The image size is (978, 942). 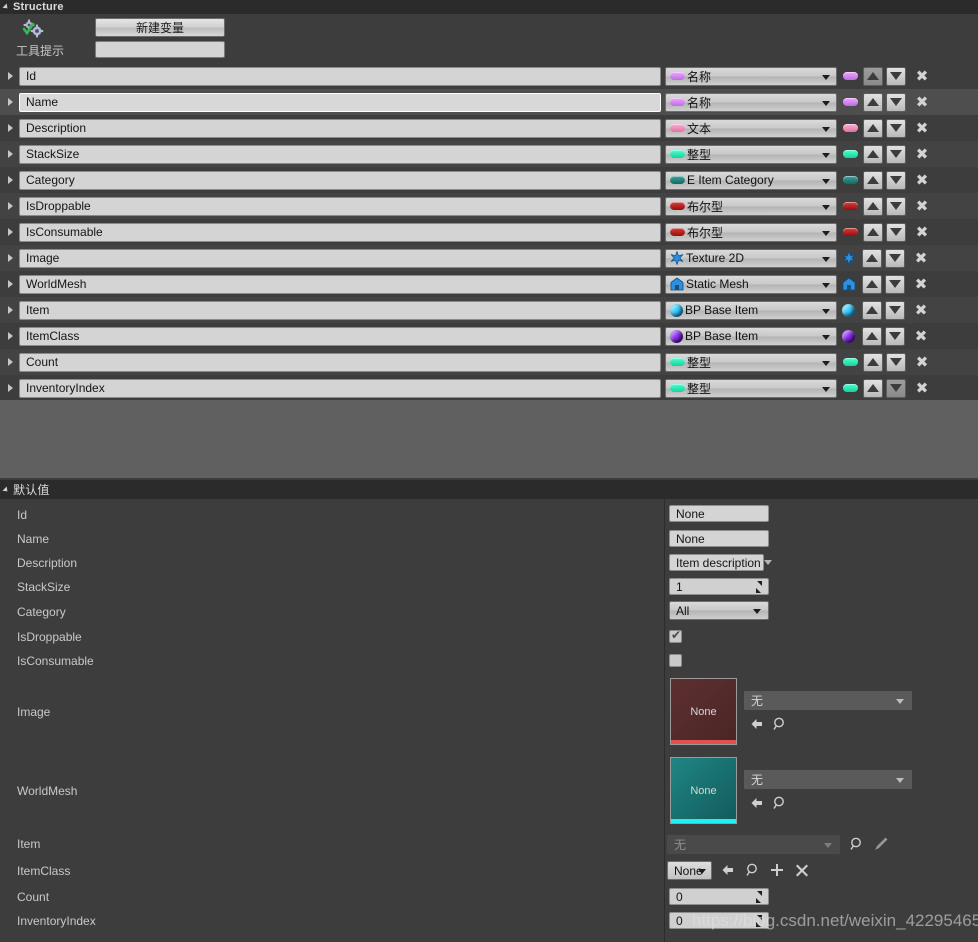 What do you see at coordinates (753, 844) in the screenshot?
I see `item-asset-dropdown: 无` at bounding box center [753, 844].